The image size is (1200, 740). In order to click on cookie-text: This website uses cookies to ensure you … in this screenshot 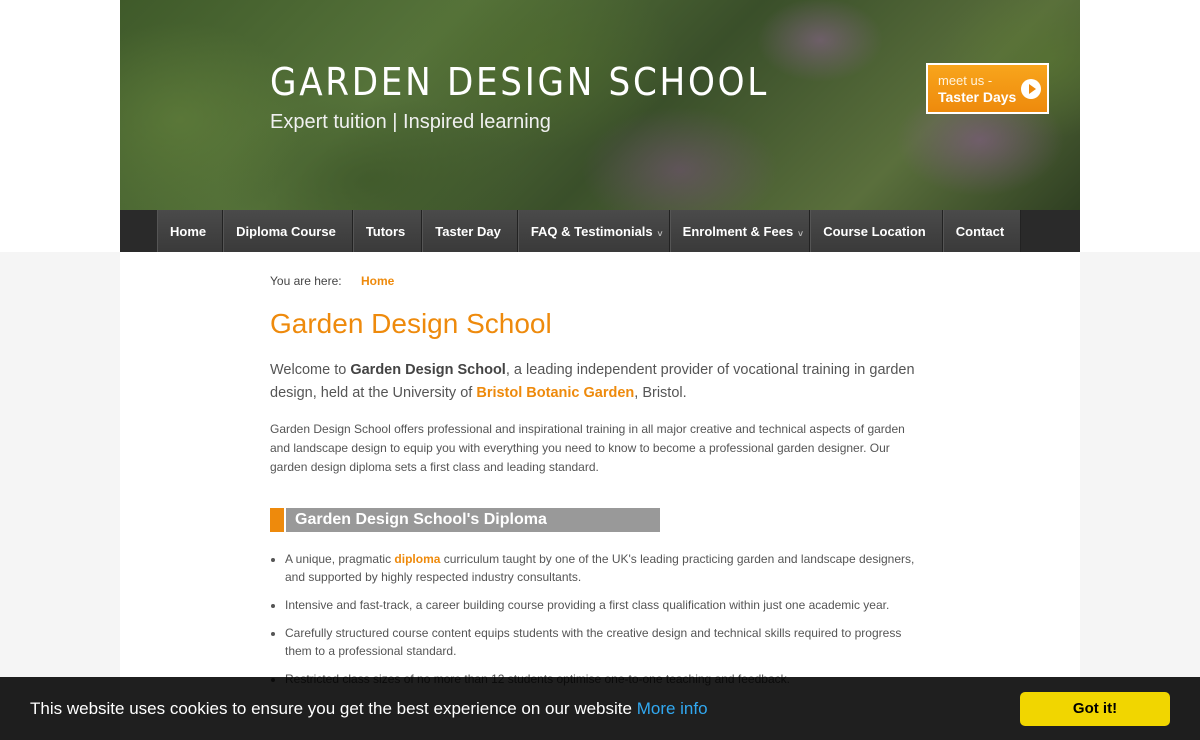, I will do `click(331, 708)`.